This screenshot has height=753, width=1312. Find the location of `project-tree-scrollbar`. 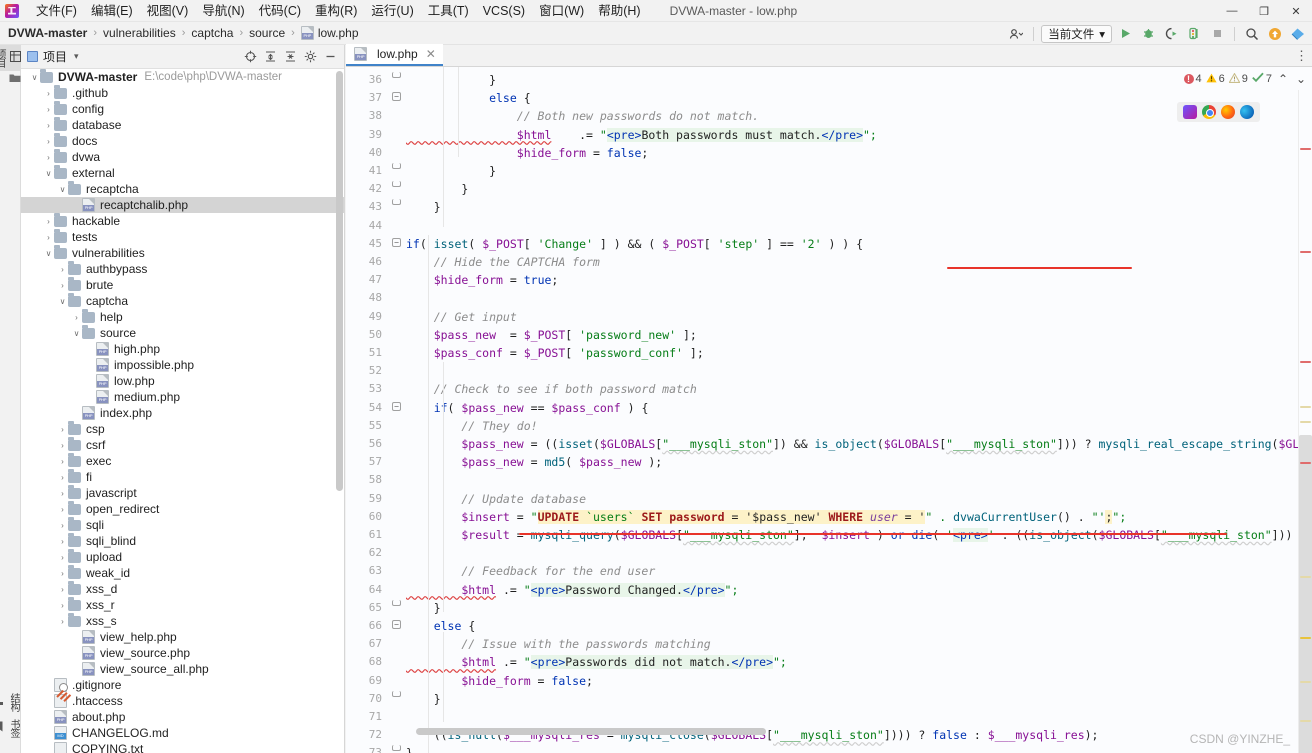

project-tree-scrollbar is located at coordinates (339, 281).